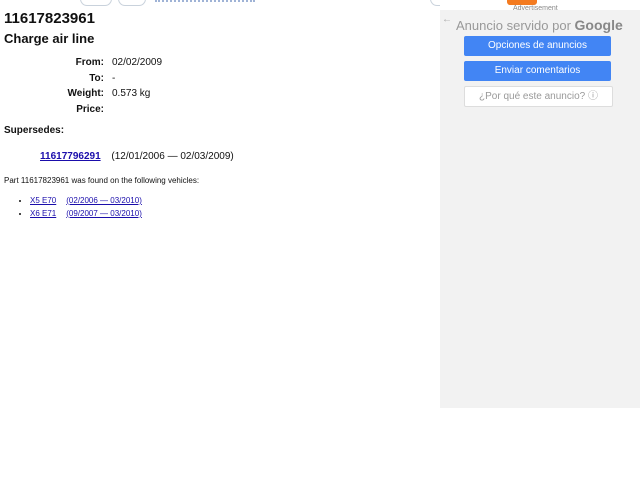 The image size is (640, 480). What do you see at coordinates (513, 25) in the screenshot?
I see `ad-served-by-text: Anuncio servido por` at bounding box center [513, 25].